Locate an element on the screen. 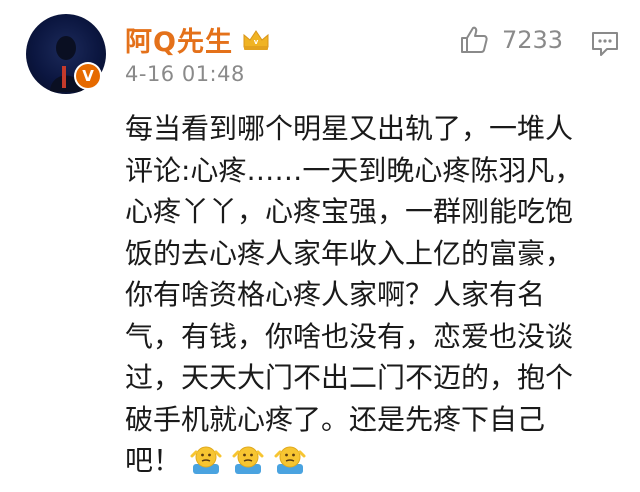 The width and height of the screenshot is (640, 492). like-count: 7233 is located at coordinates (533, 40).